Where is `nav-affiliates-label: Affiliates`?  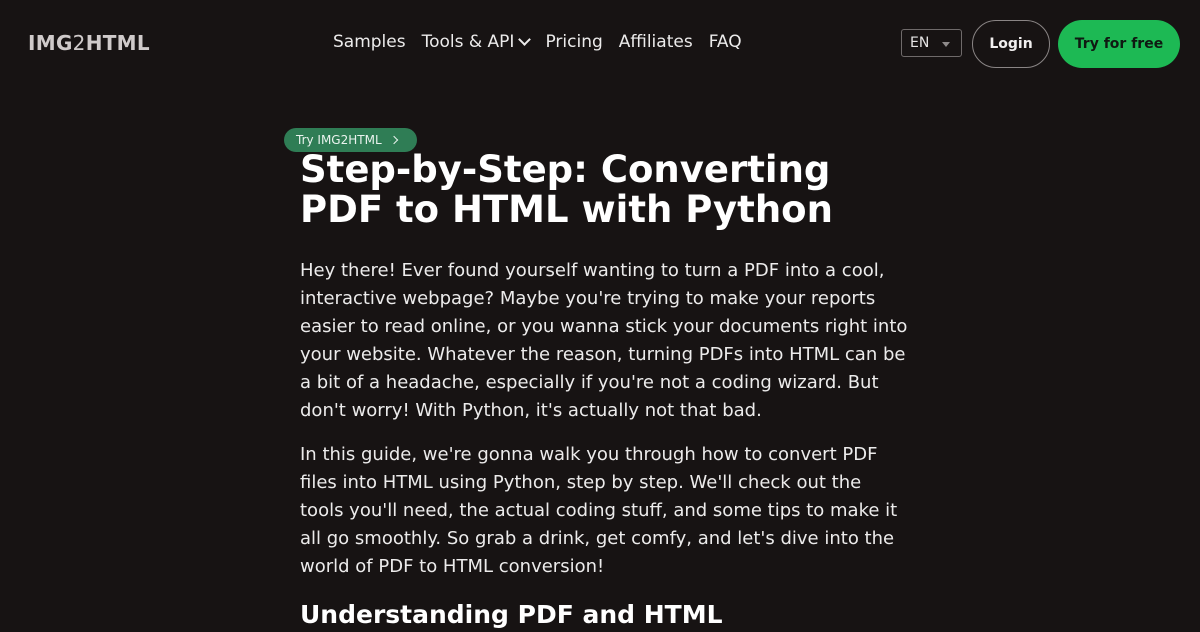
nav-affiliates-label: Affiliates is located at coordinates (655, 42).